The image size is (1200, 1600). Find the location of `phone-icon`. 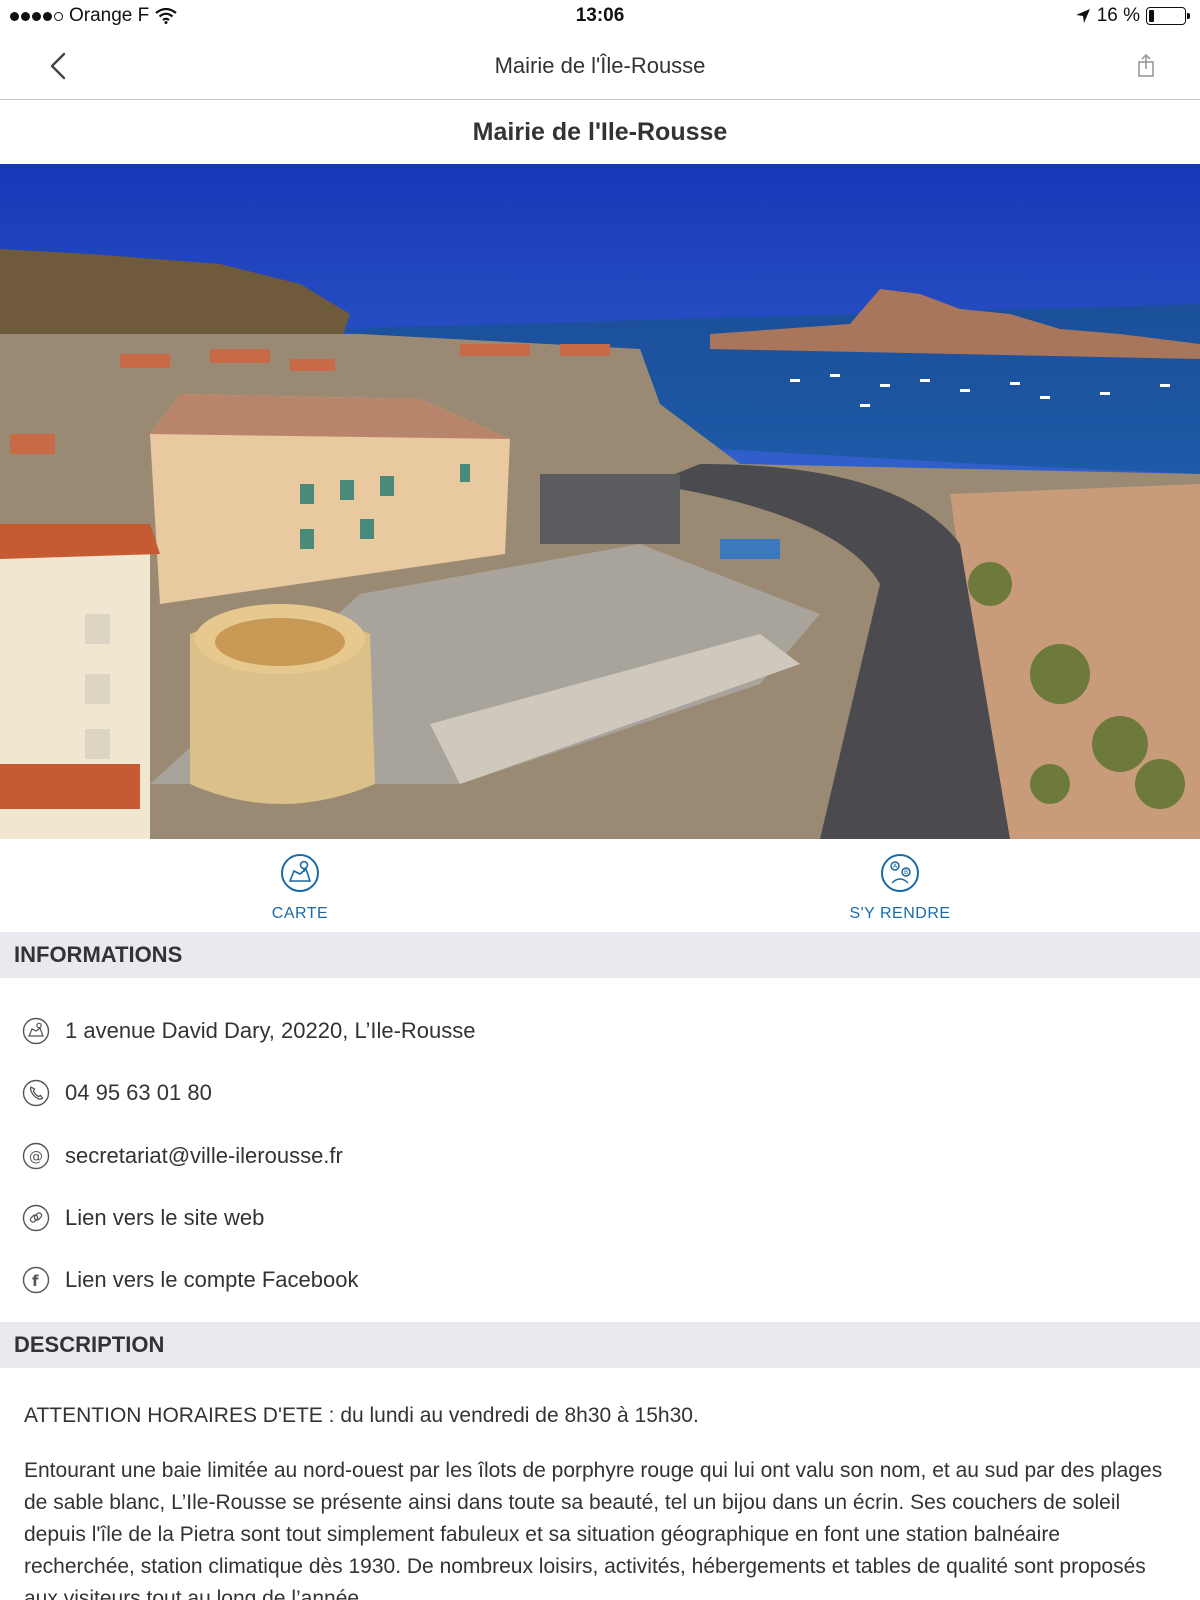

phone-icon is located at coordinates (36, 1093).